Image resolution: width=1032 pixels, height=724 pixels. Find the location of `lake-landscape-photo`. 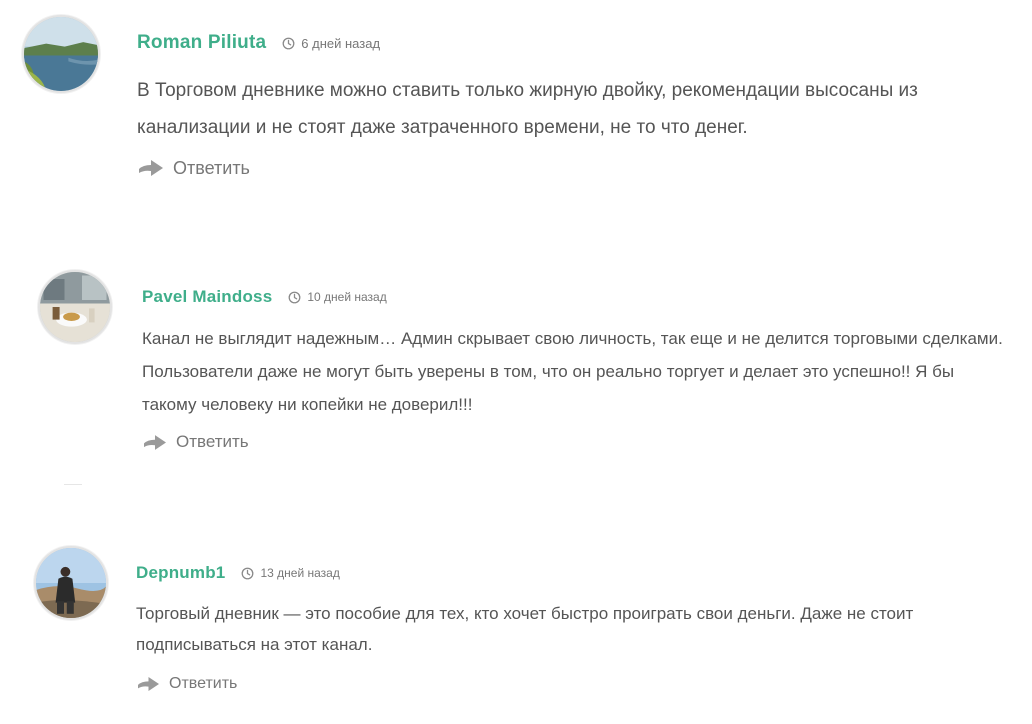

lake-landscape-photo is located at coordinates (61, 54).